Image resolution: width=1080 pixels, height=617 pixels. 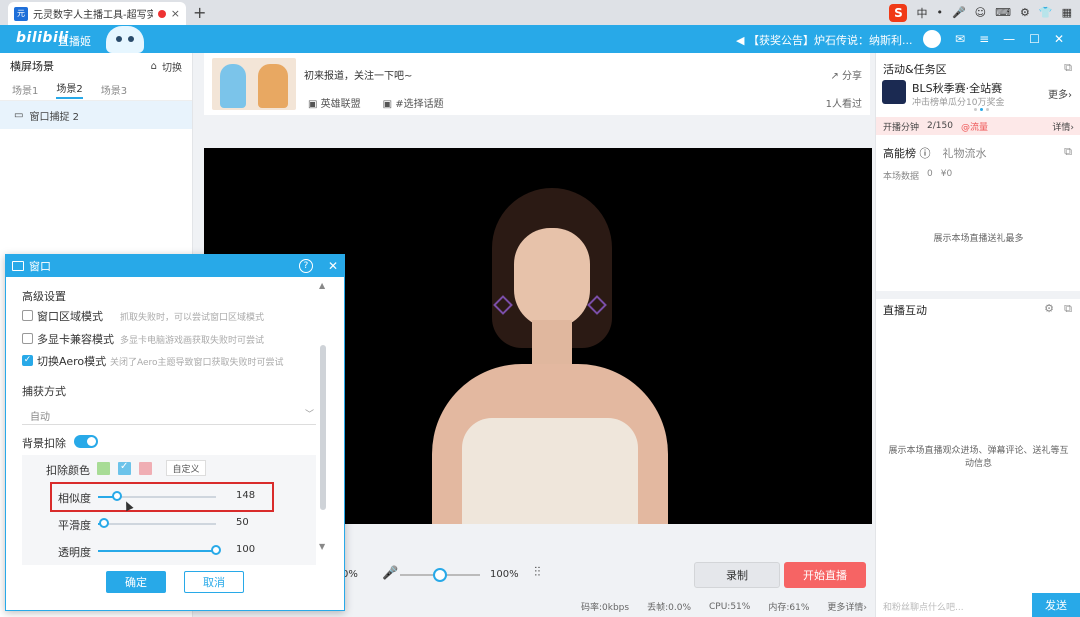 What do you see at coordinates (70, 316) in the screenshot?
I see `window-region-label: 窗口区域模式` at bounding box center [70, 316].